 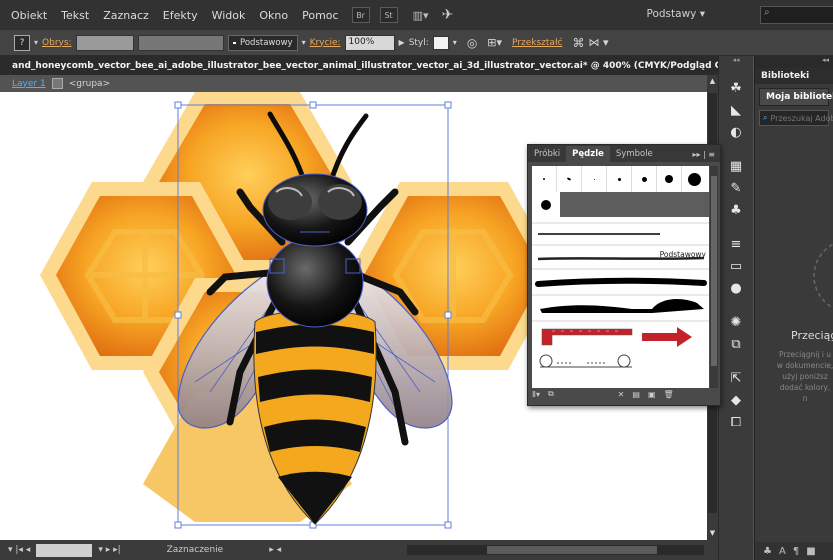 What do you see at coordinates (805, 387) in the screenshot?
I see `library-empty-line: dodać kolory,` at bounding box center [805, 387].